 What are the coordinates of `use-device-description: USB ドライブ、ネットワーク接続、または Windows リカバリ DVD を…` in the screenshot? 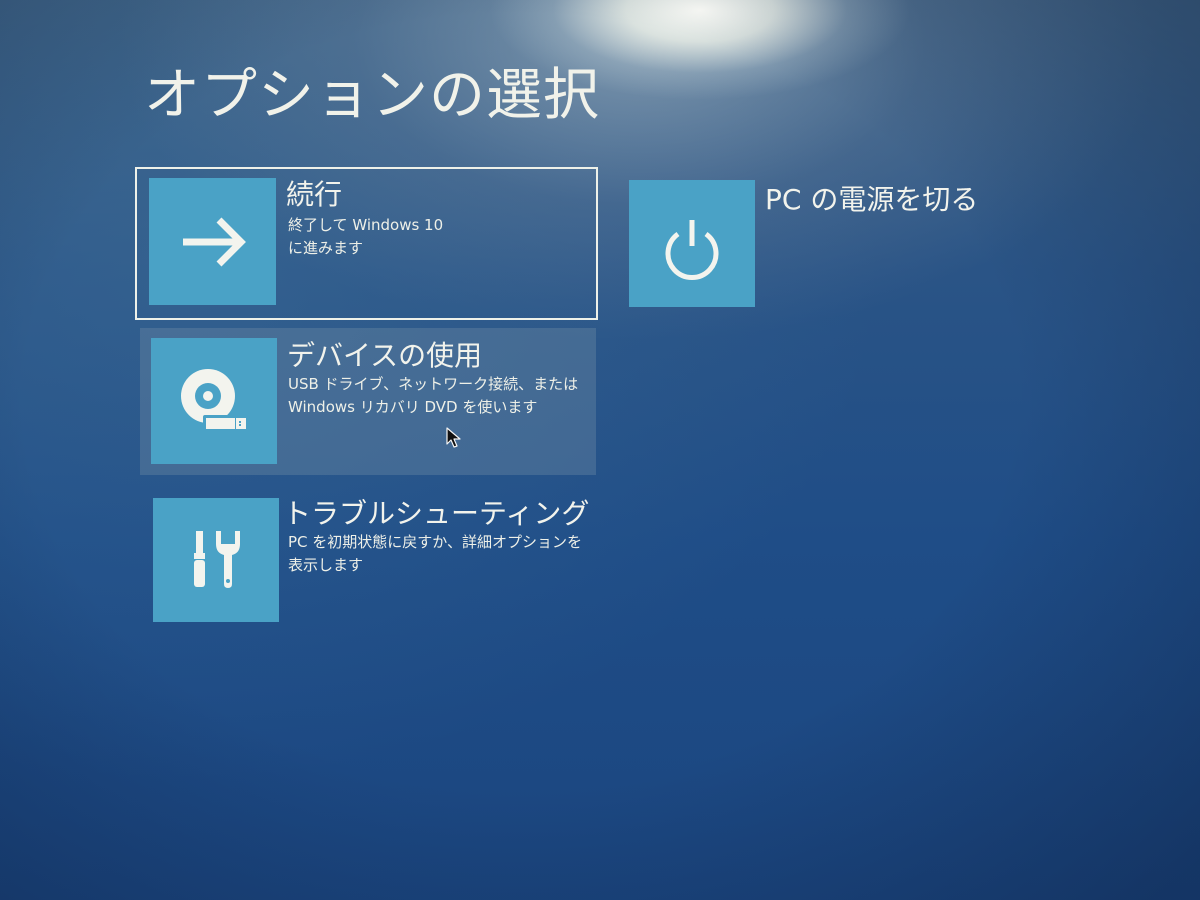 It's located at (433, 396).